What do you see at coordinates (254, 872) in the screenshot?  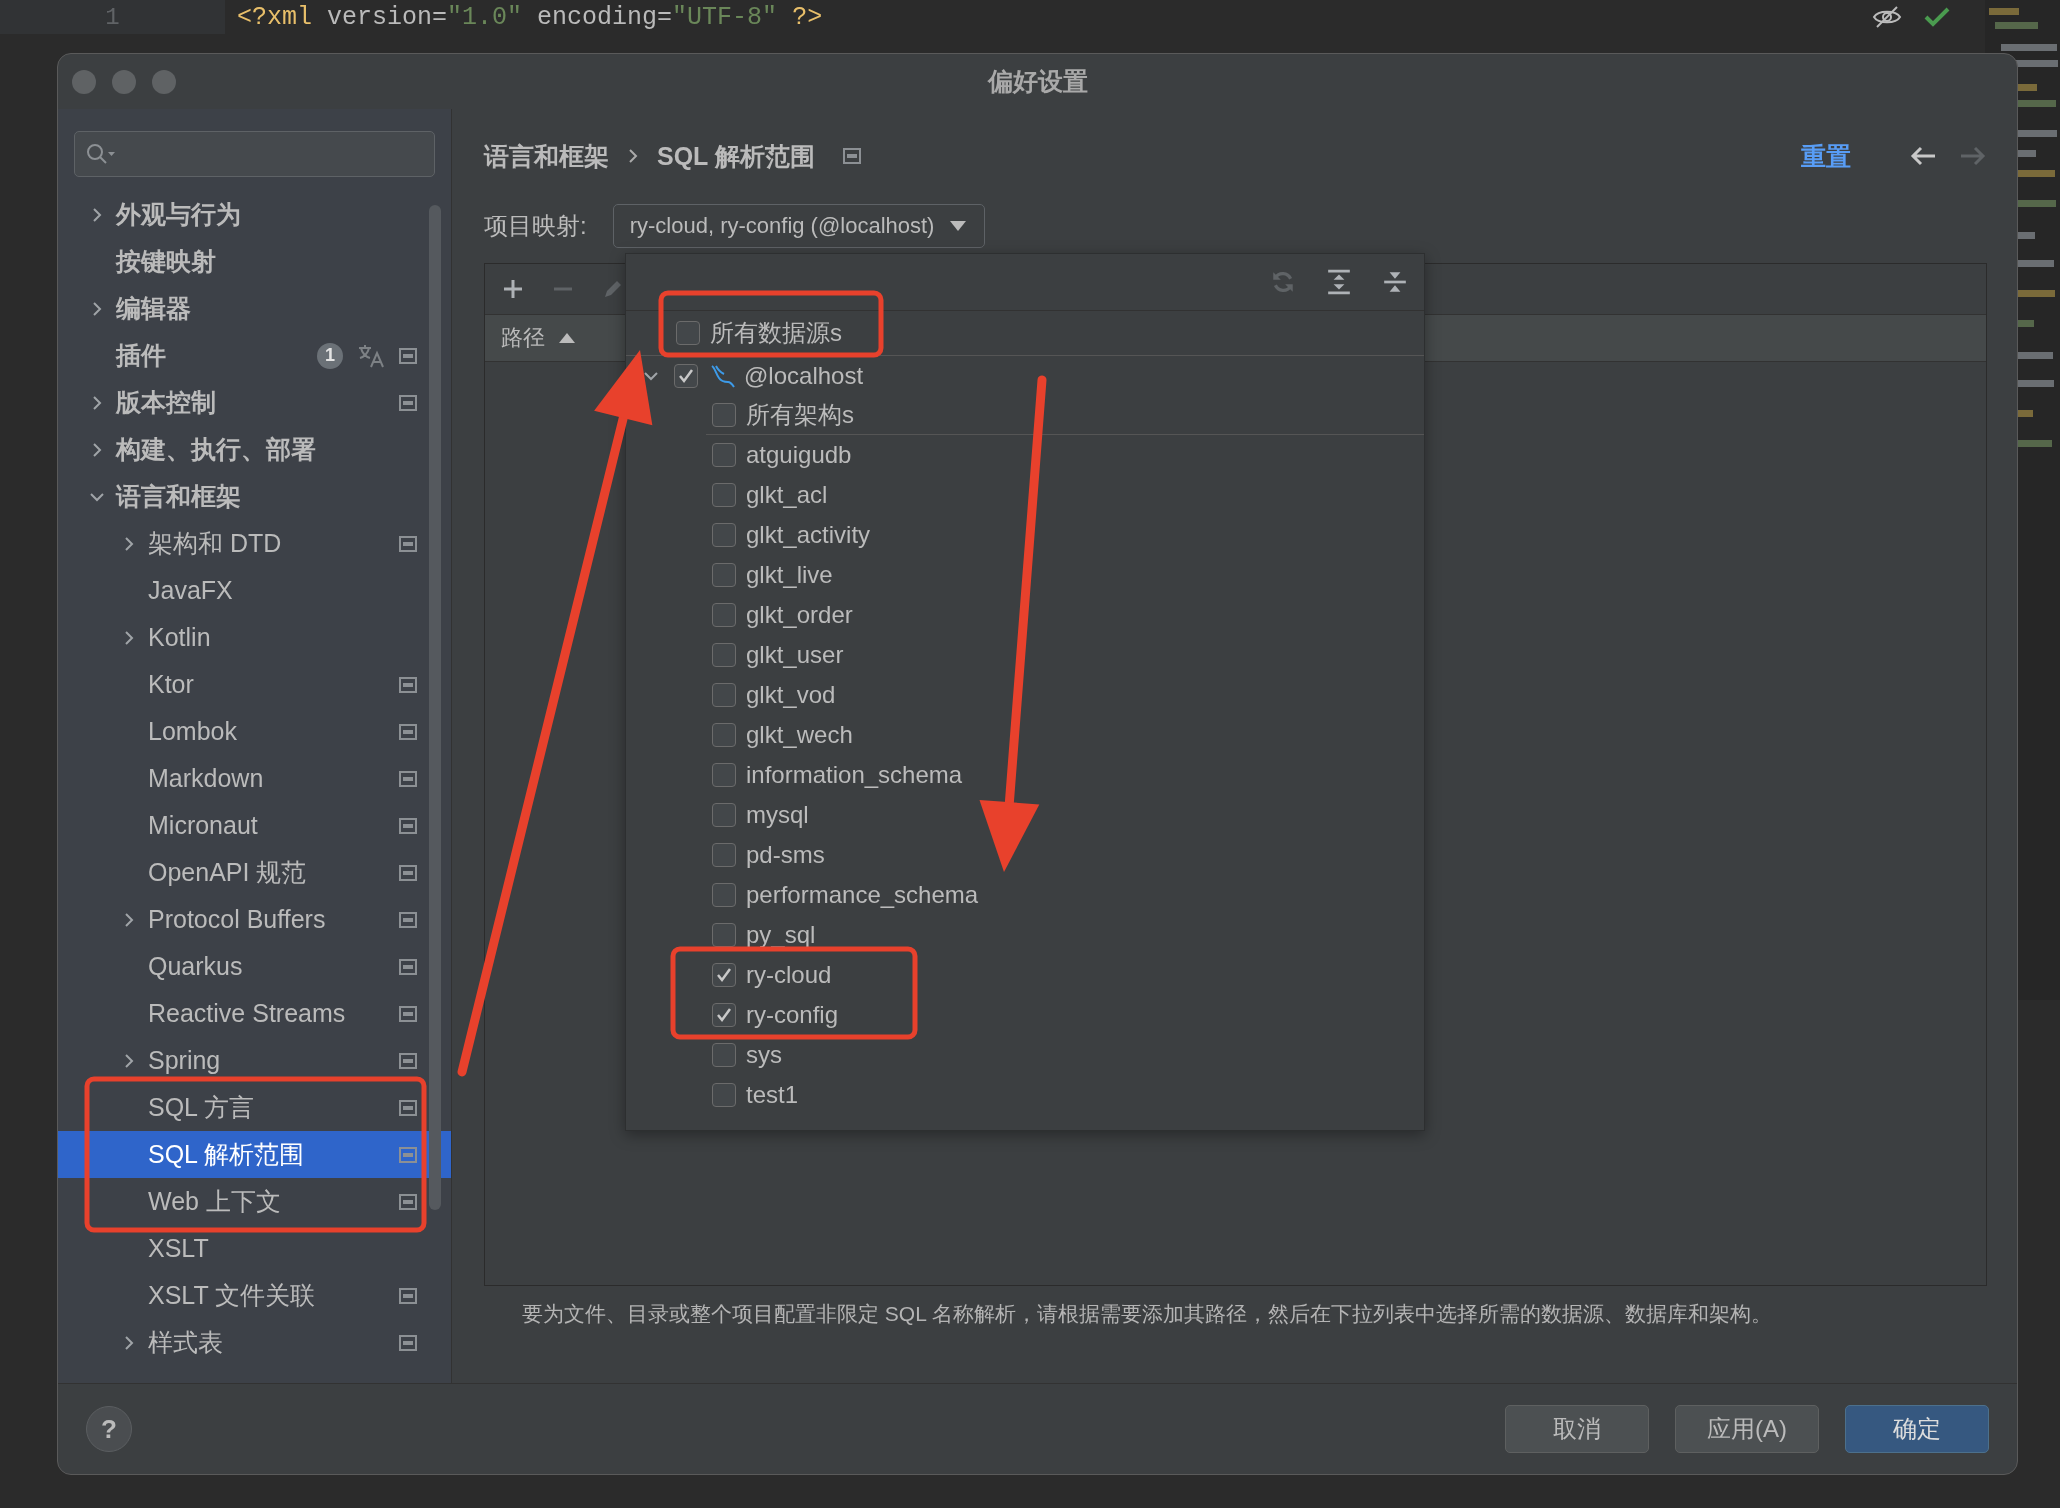 I see `sidebar-item: OpenAPI 规范` at bounding box center [254, 872].